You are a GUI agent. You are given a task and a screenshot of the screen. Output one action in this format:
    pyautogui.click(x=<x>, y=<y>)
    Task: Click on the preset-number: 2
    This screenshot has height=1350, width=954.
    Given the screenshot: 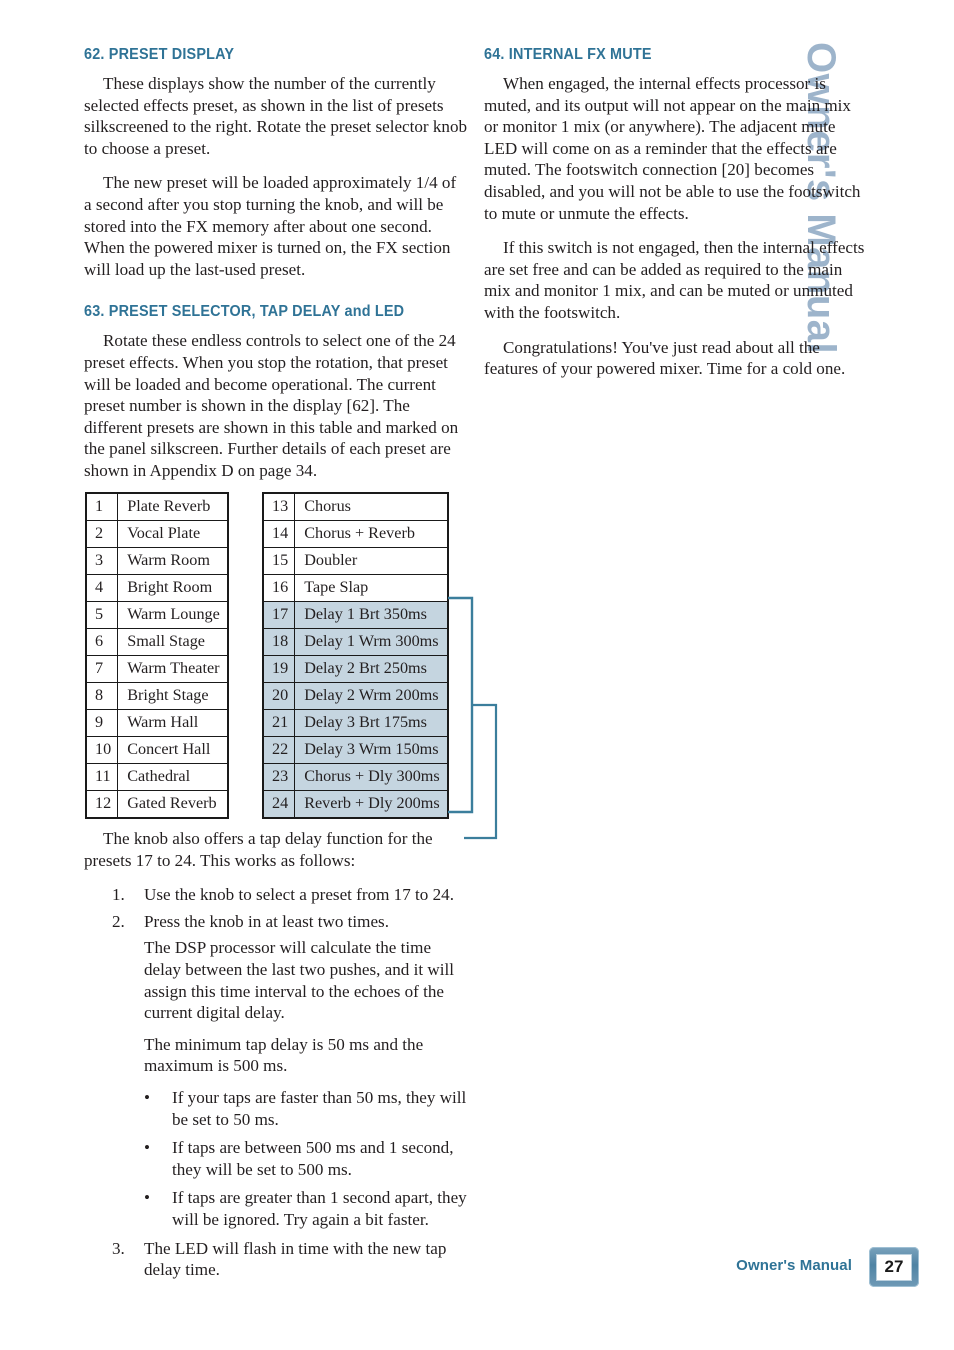 What is the action you would take?
    pyautogui.click(x=102, y=534)
    